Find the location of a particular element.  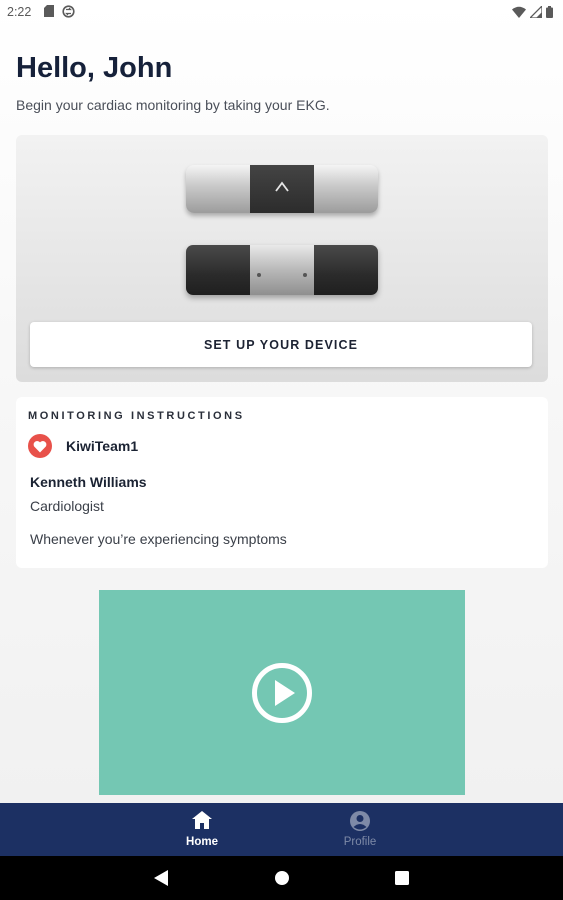

status-right-icons is located at coordinates (532, 12).